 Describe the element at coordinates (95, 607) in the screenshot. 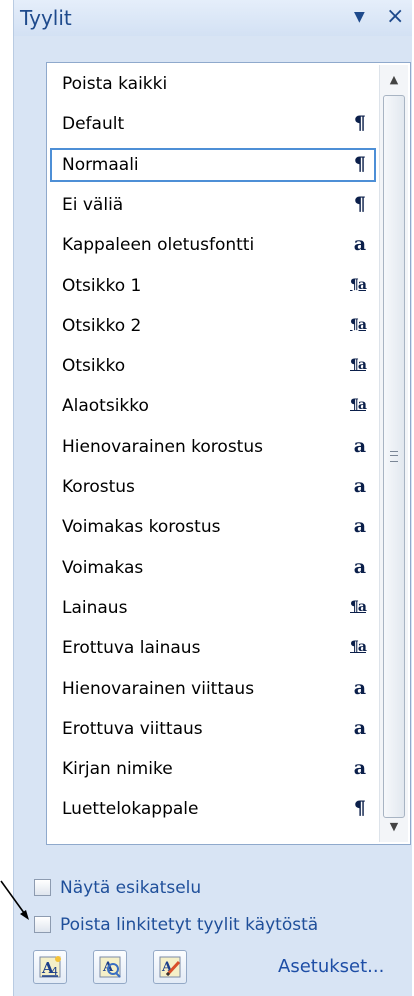

I see `style-item-label: Lainaus` at that location.